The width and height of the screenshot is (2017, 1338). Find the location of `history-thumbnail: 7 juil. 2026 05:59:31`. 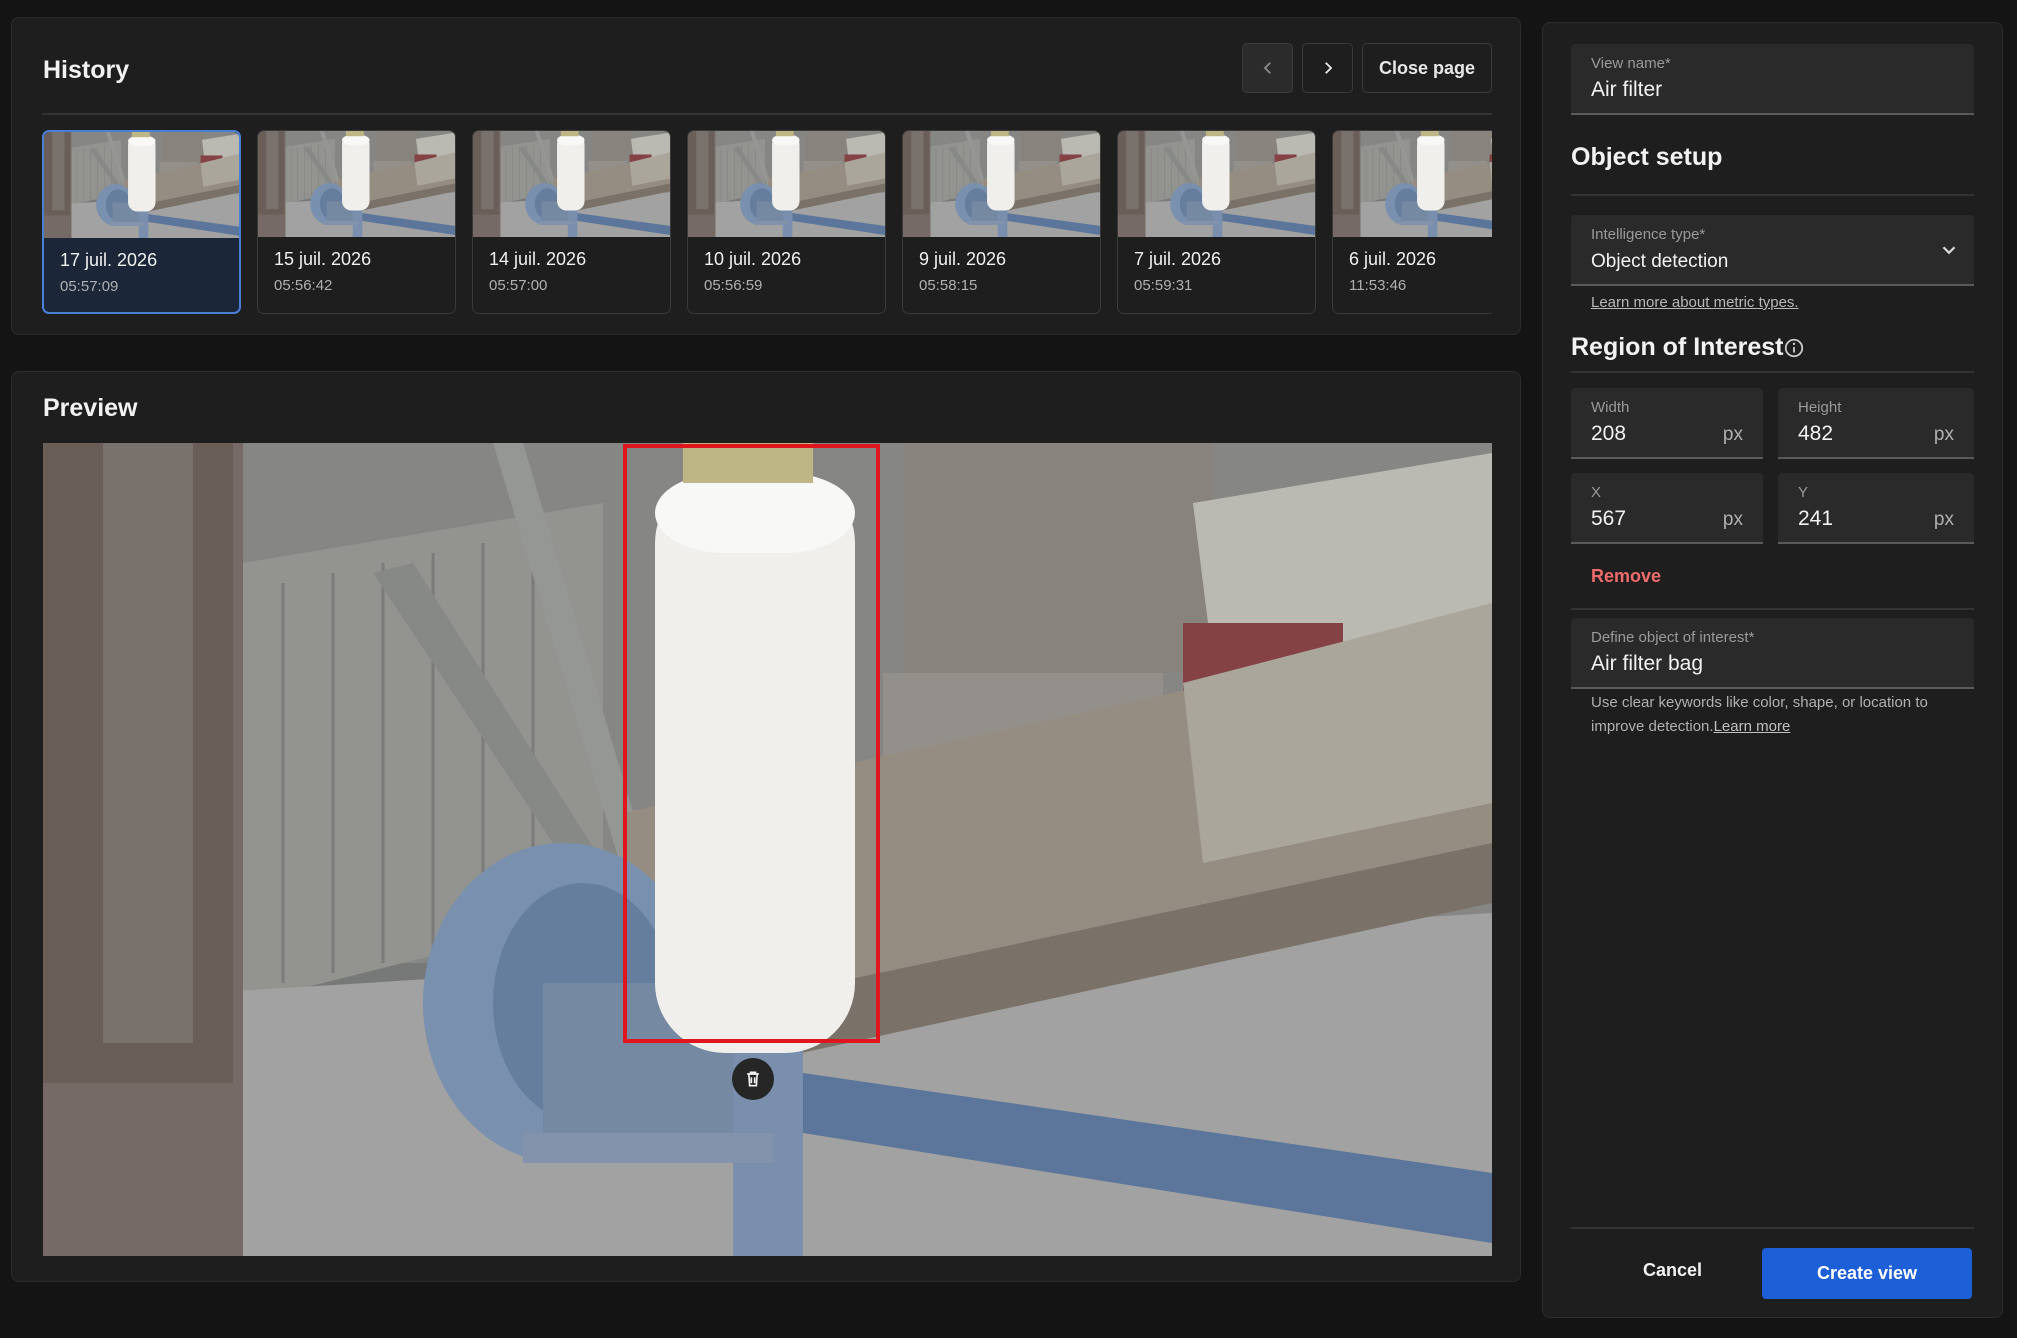

history-thumbnail: 7 juil. 2026 05:59:31 is located at coordinates (1216, 222).